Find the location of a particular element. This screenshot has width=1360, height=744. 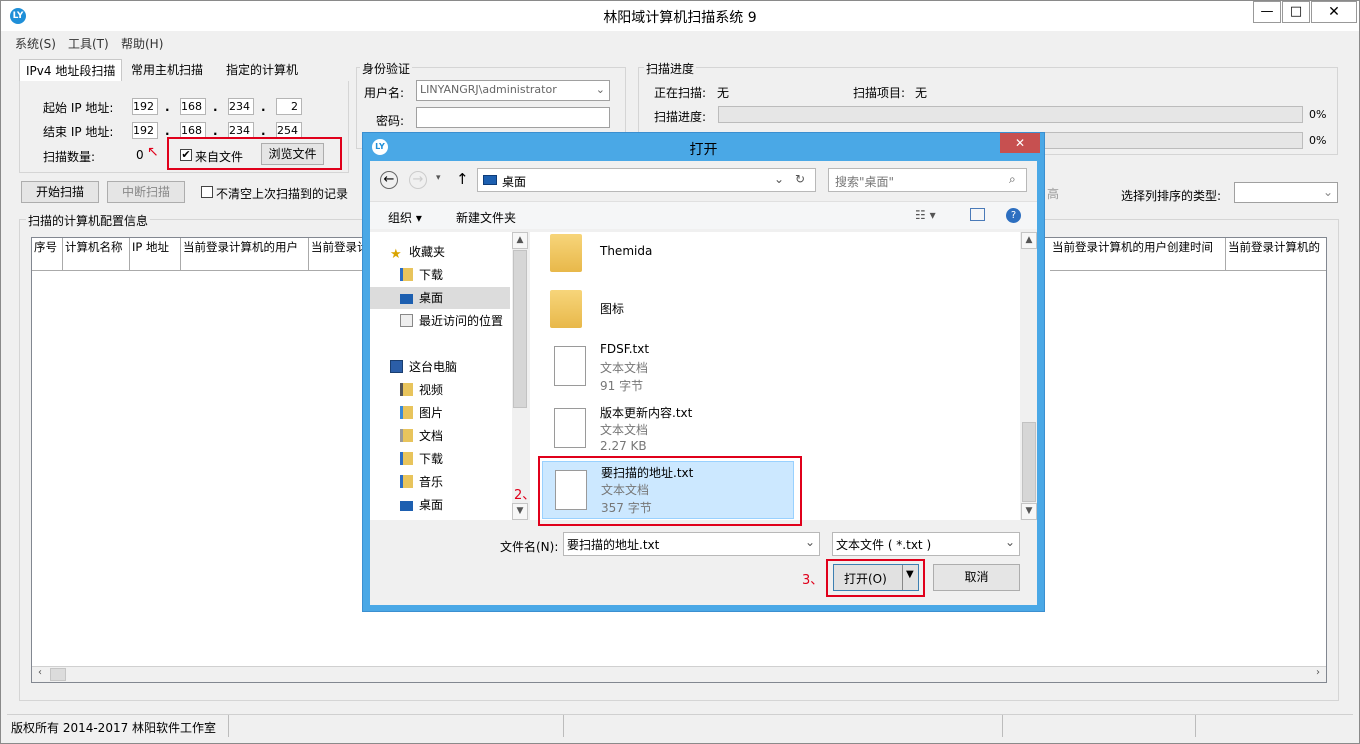

search-input: 搜索"桌面" ⌕ is located at coordinates (927, 180).